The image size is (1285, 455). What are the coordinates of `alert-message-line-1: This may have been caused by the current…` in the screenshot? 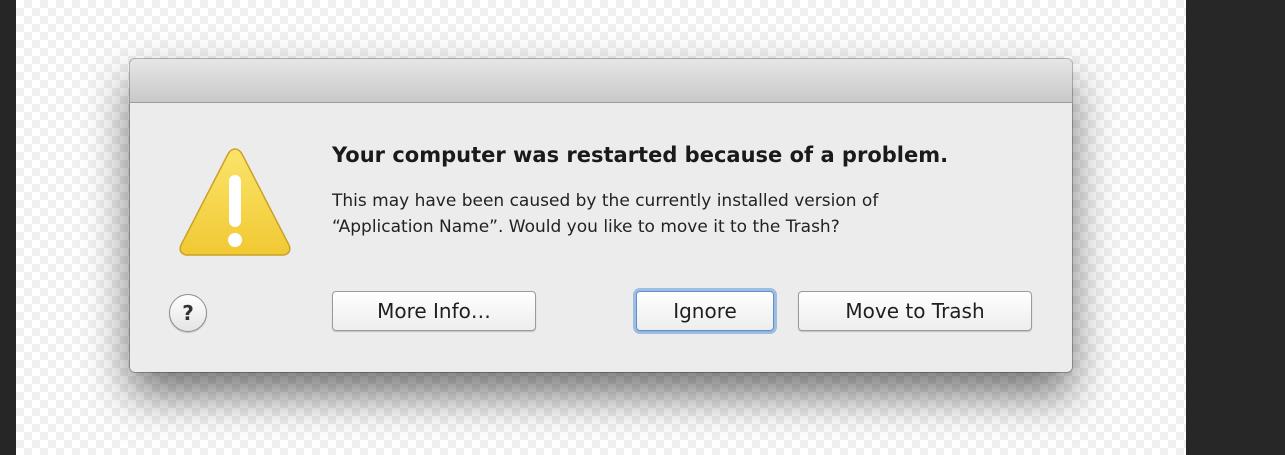 It's located at (605, 201).